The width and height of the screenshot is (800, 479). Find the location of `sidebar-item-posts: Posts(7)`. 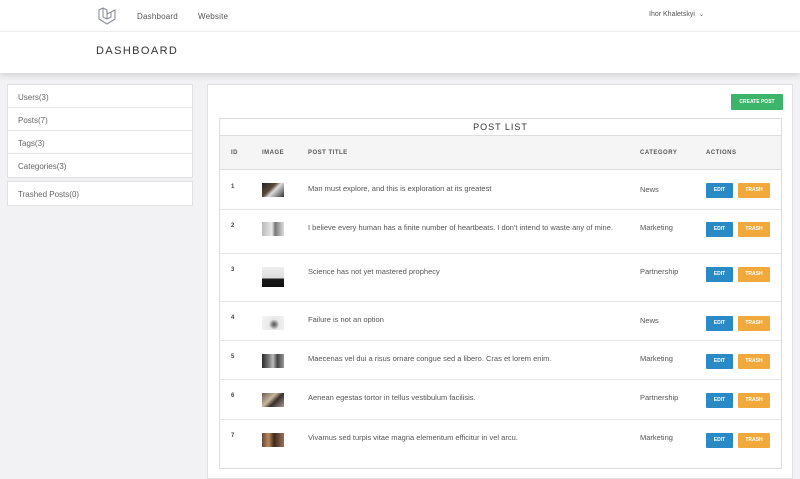

sidebar-item-posts: Posts(7) is located at coordinates (100, 119).